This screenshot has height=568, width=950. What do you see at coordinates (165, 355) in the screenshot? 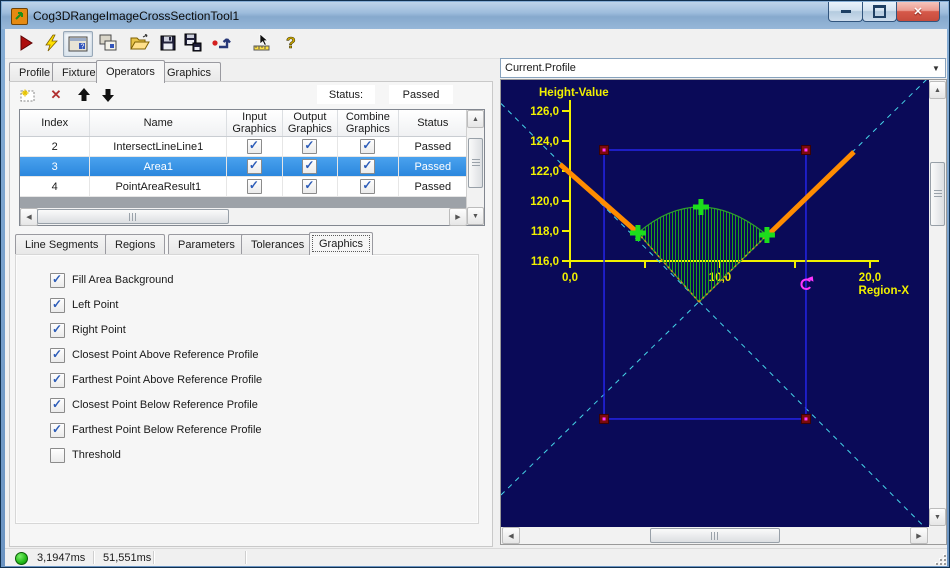
I see `option-label: Closest Point Above Reference Profile` at bounding box center [165, 355].